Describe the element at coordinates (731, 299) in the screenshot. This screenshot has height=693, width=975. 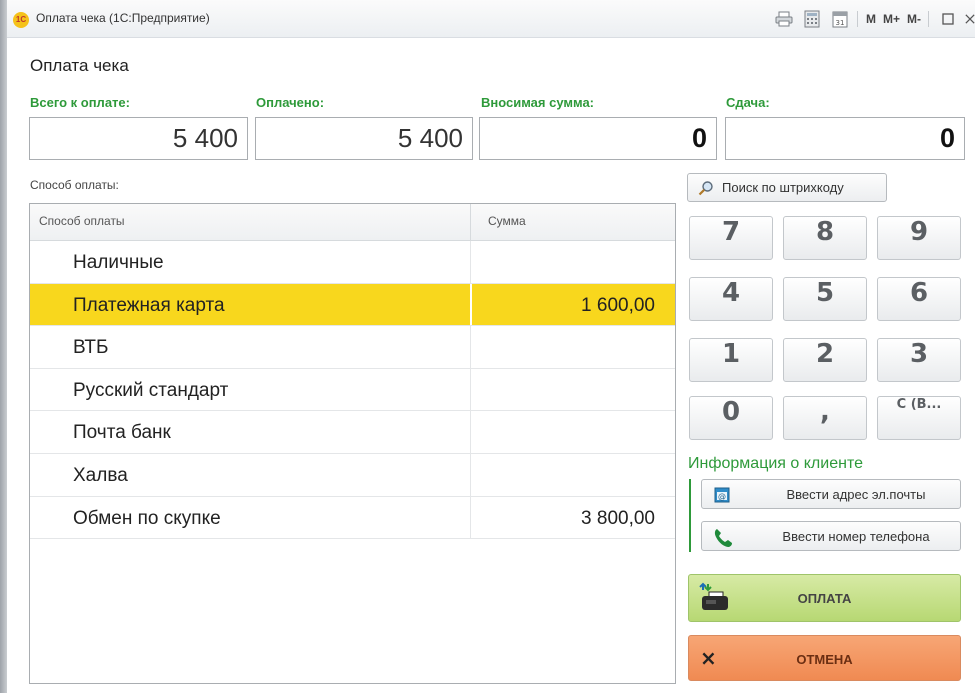
I see `keypad-4-button: 4` at that location.